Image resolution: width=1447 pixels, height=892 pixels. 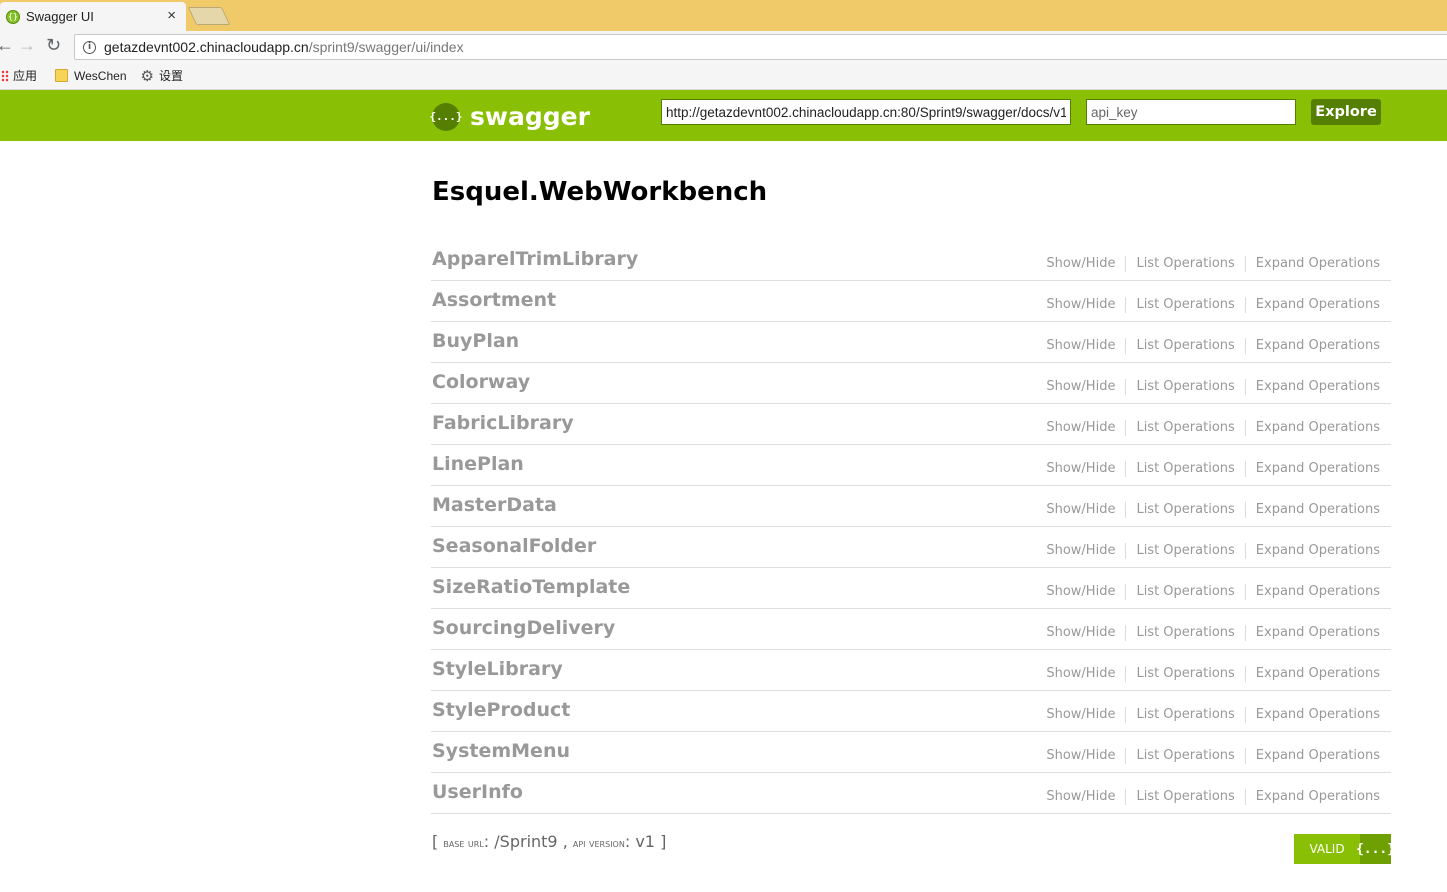 What do you see at coordinates (1191, 112) in the screenshot?
I see `api-key-input` at bounding box center [1191, 112].